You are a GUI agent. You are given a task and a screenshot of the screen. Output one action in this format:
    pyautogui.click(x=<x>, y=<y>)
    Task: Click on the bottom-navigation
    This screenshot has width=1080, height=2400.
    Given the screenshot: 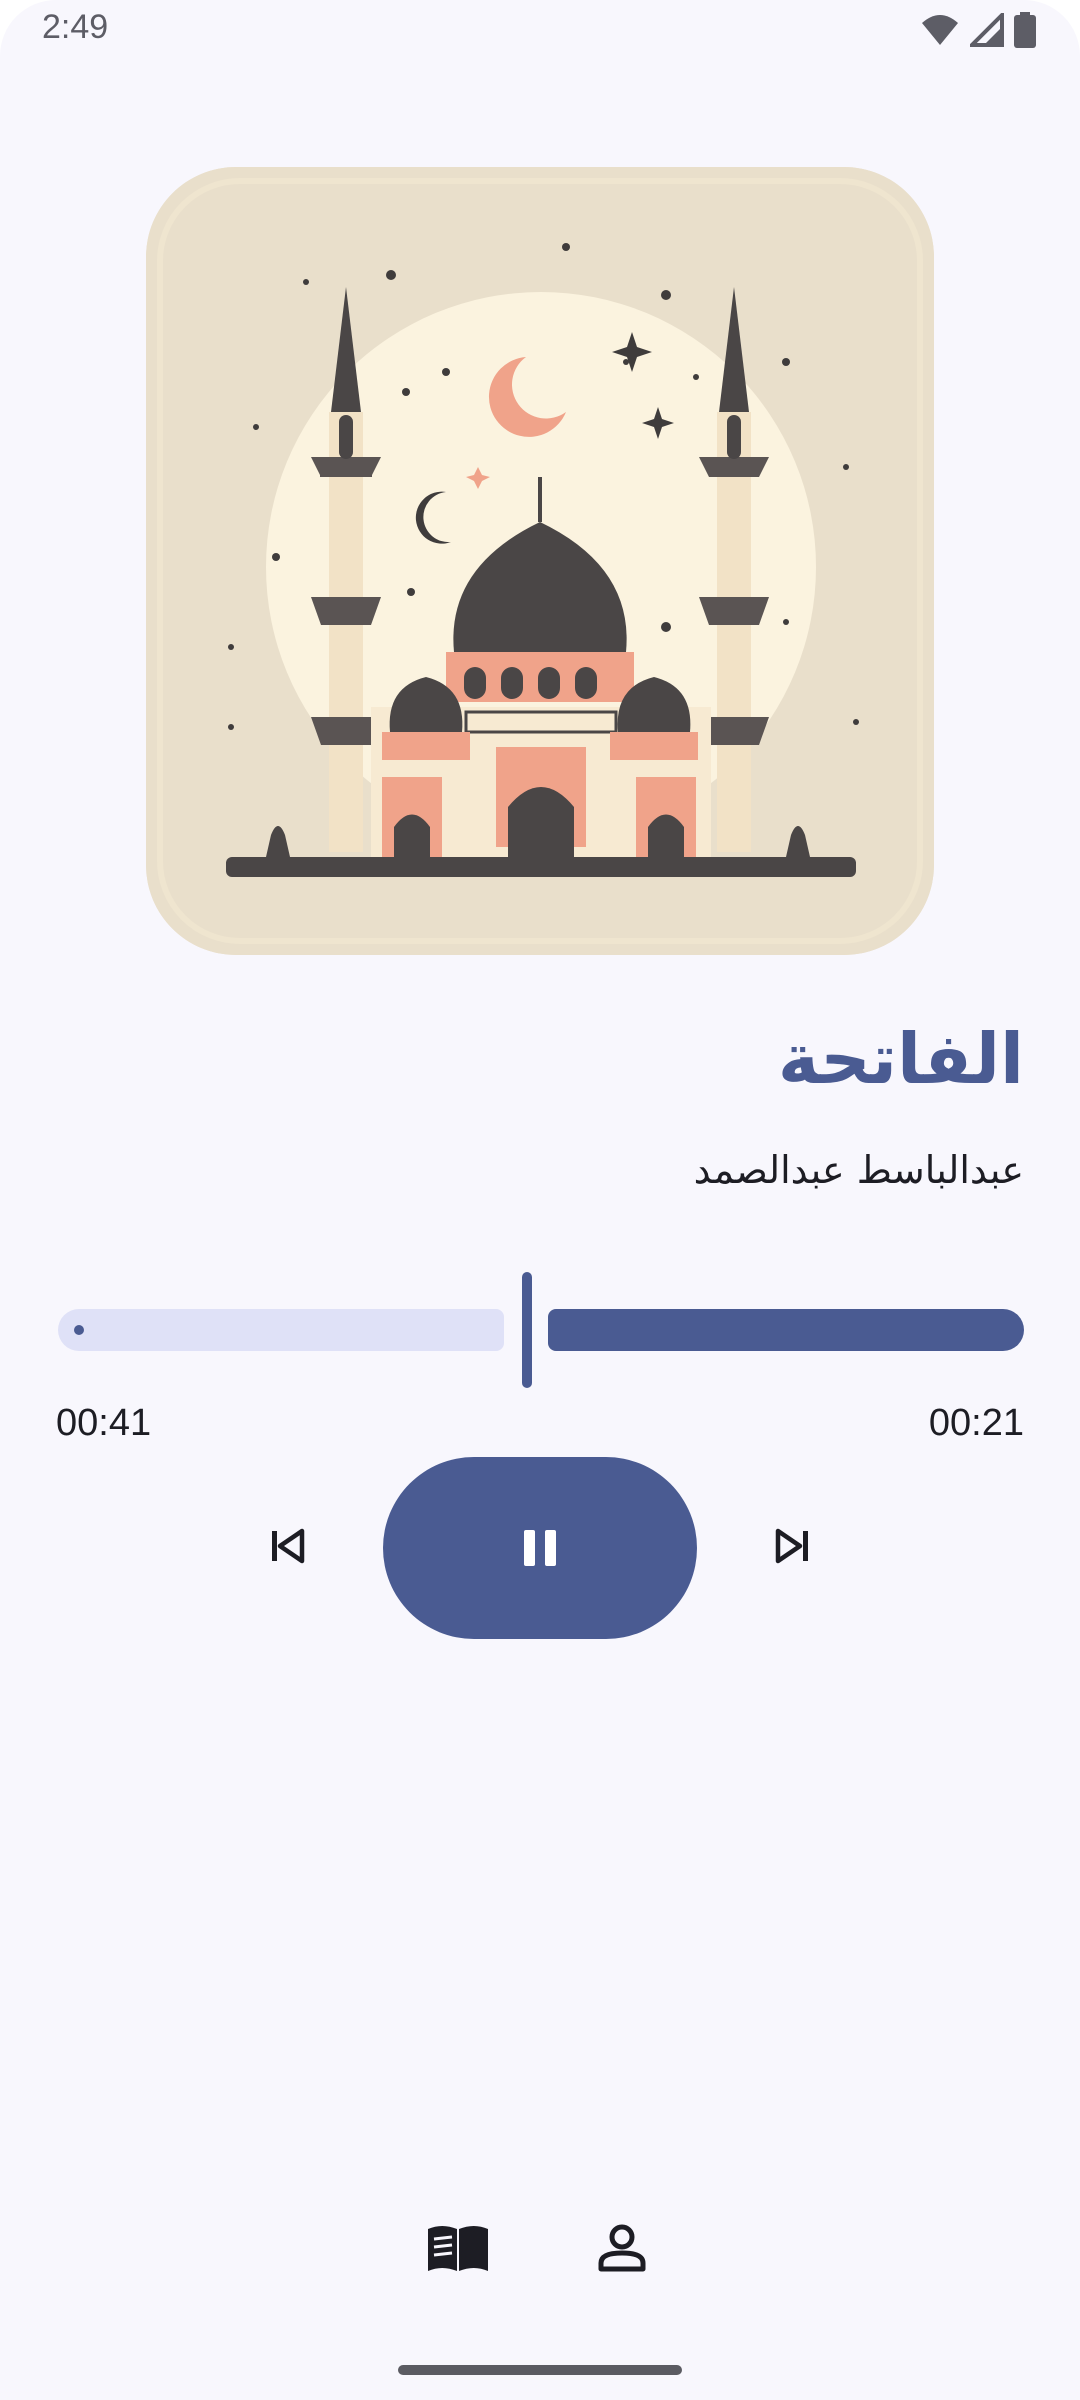 What is the action you would take?
    pyautogui.click(x=540, y=2250)
    